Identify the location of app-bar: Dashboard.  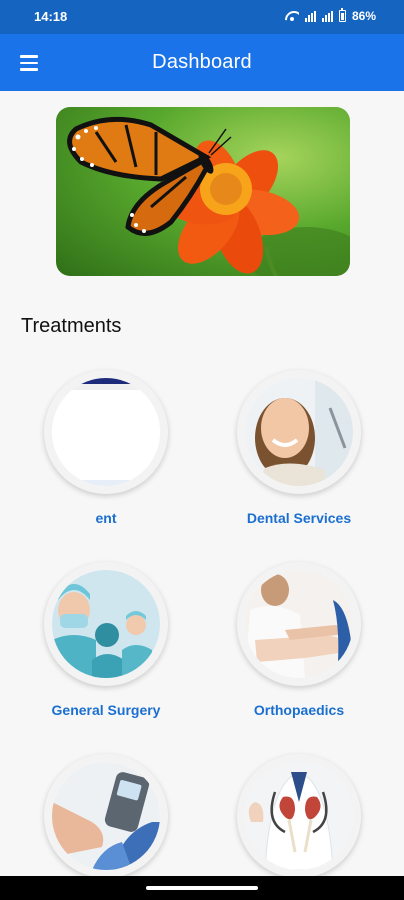
(202, 62).